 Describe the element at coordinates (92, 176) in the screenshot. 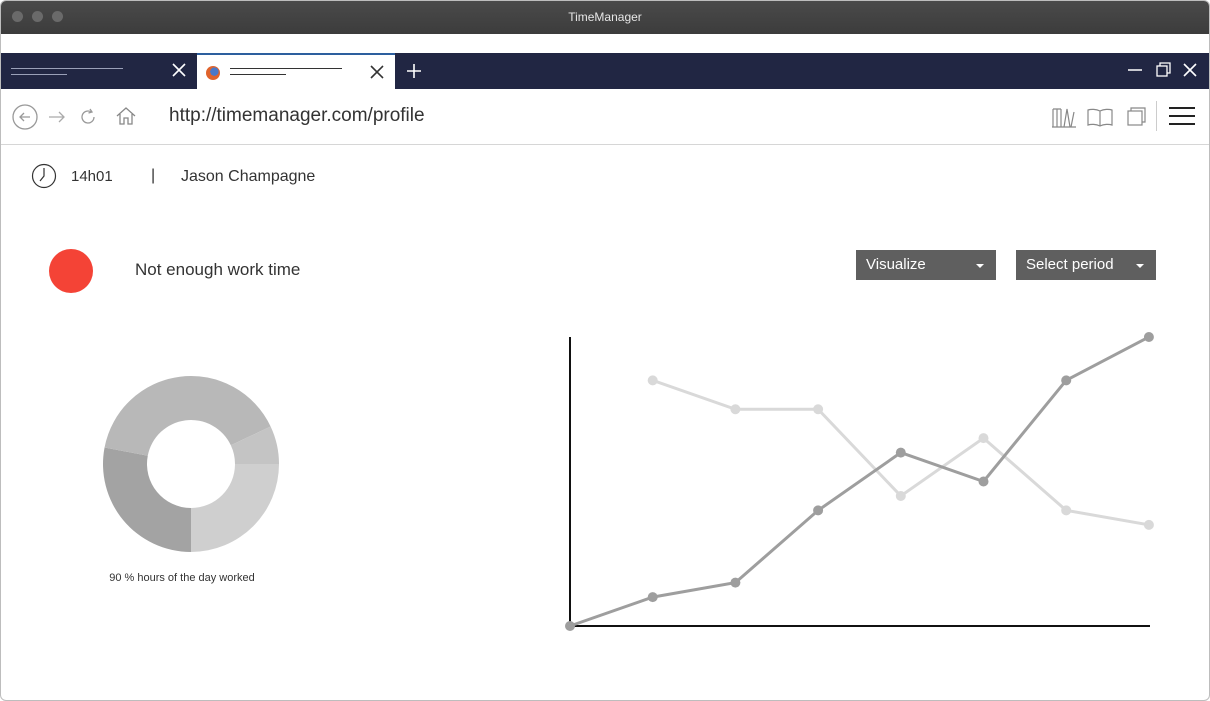

I see `current-time: 14h01` at that location.